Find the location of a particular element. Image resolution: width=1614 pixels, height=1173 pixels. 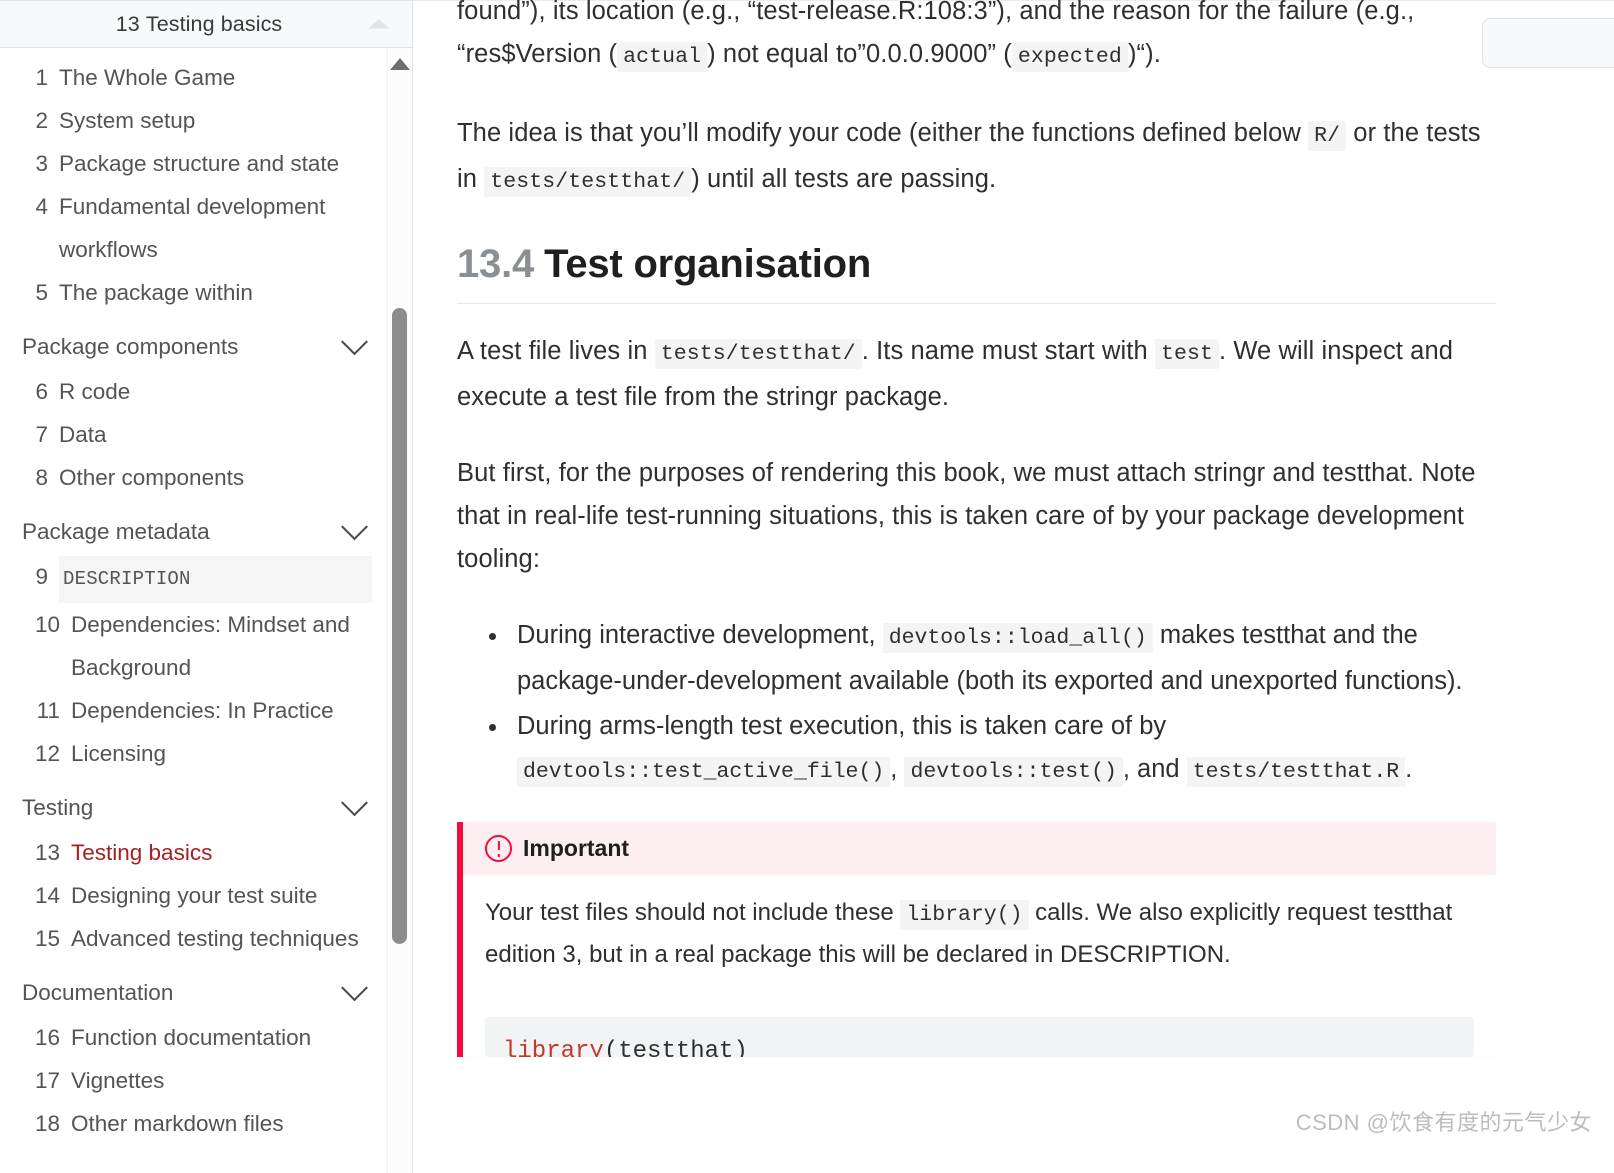

sidebar-section-testing: Testing is located at coordinates (217, 808).